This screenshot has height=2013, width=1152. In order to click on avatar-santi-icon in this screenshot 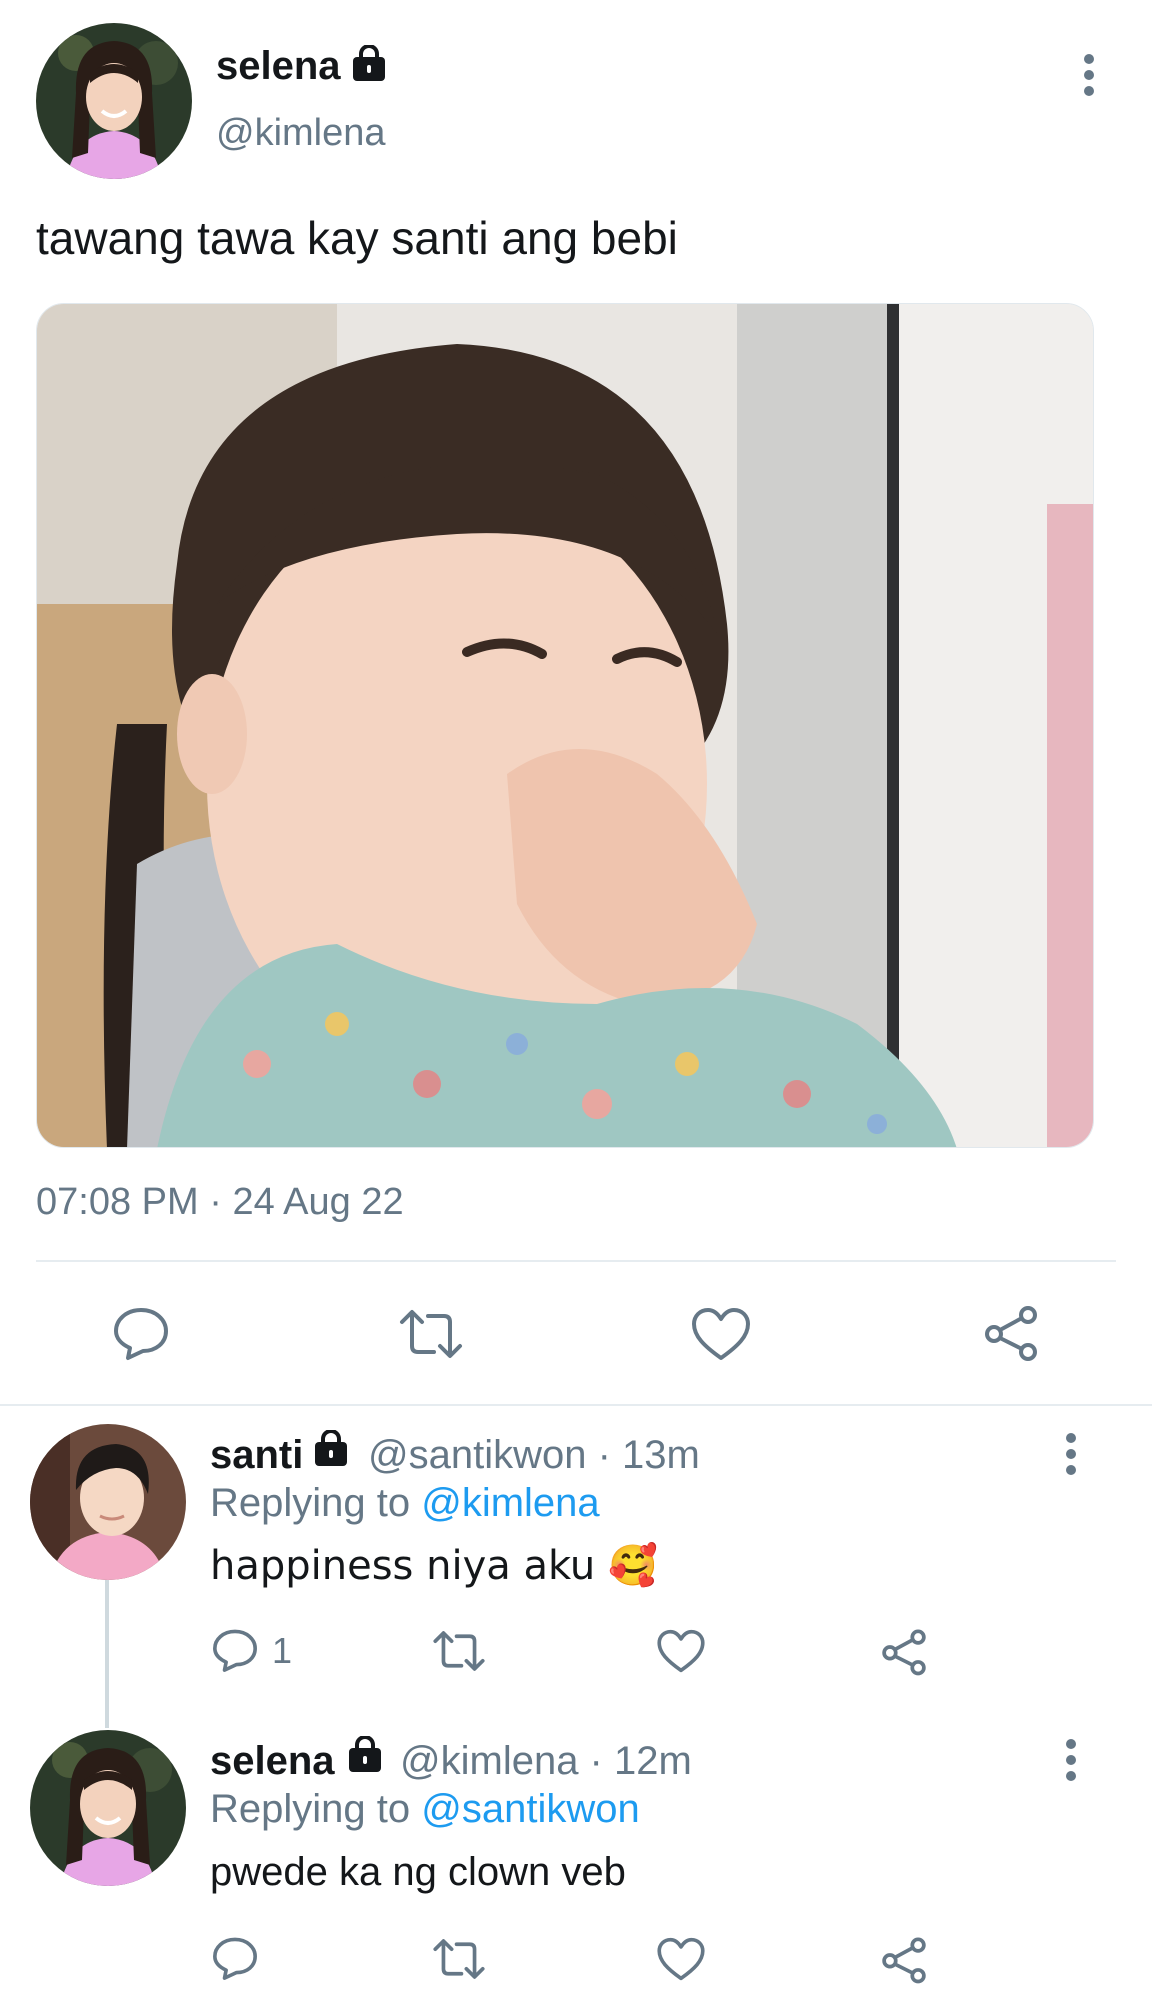, I will do `click(108, 1502)`.